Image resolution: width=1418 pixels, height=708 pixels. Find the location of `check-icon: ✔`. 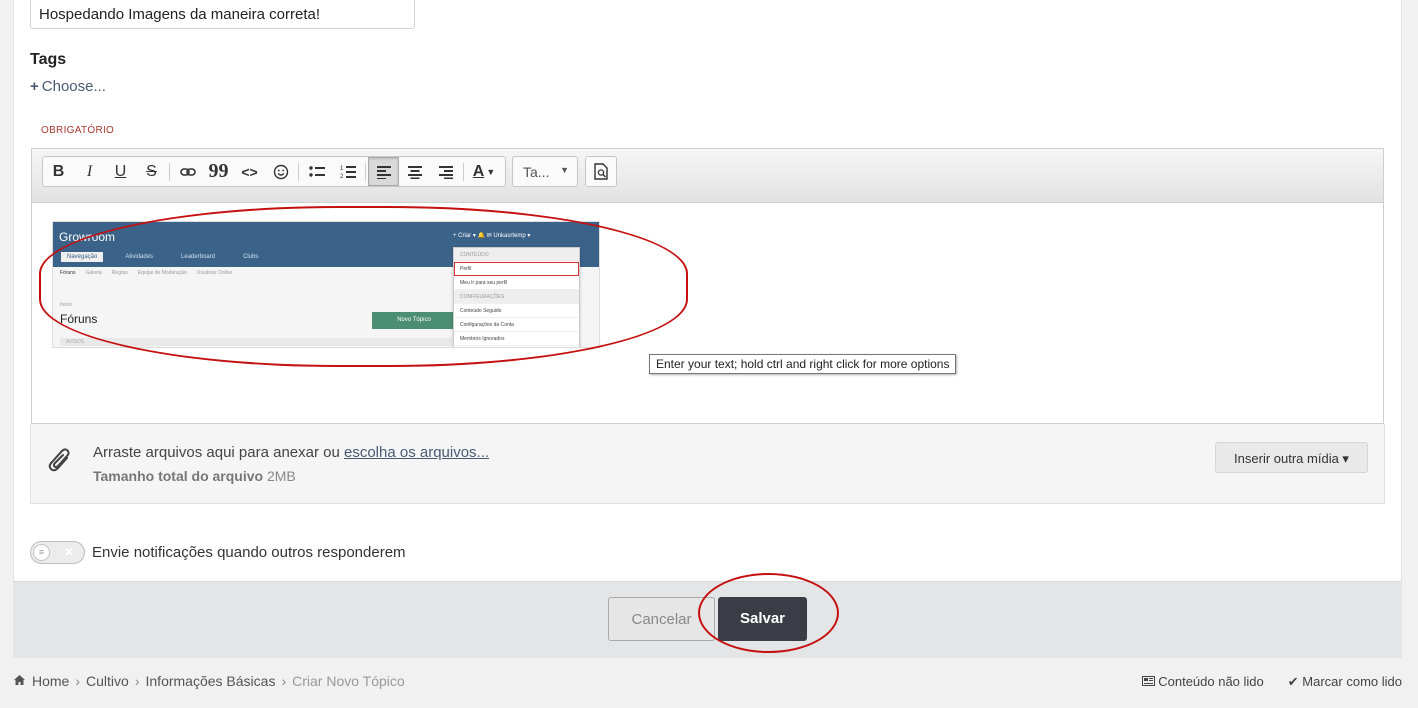

check-icon: ✔ is located at coordinates (1293, 681).